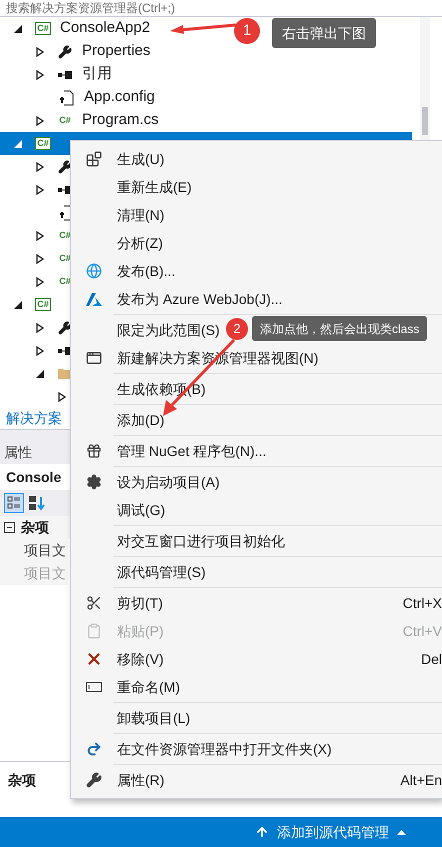 This screenshot has height=847, width=442. I want to click on tree-label: 引用, so click(97, 74).